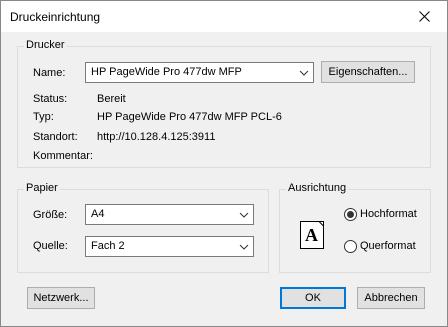 The width and height of the screenshot is (448, 327). What do you see at coordinates (388, 246) in the screenshot?
I see `landscape-label: Querformat` at bounding box center [388, 246].